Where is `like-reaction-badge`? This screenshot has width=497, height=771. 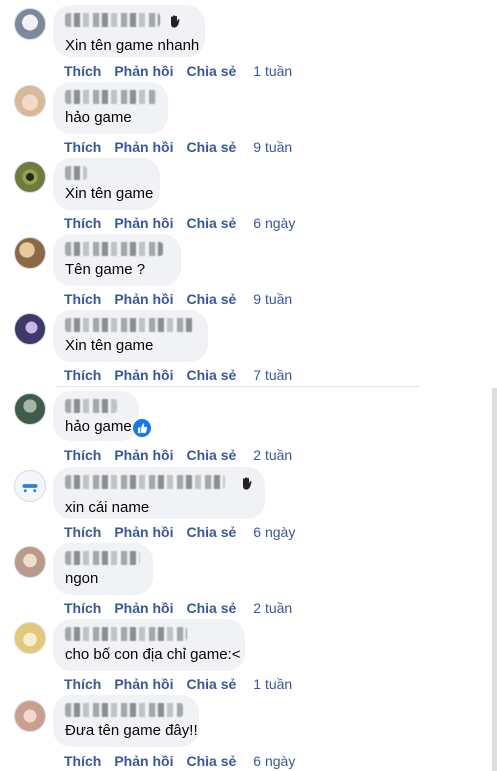 like-reaction-badge is located at coordinates (142, 428).